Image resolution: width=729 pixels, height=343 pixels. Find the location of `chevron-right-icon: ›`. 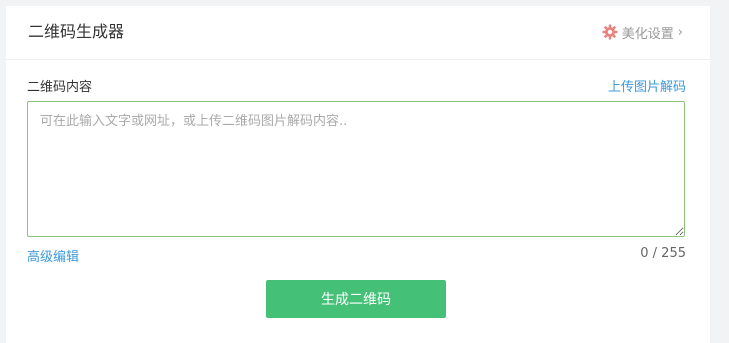

chevron-right-icon: › is located at coordinates (680, 32).